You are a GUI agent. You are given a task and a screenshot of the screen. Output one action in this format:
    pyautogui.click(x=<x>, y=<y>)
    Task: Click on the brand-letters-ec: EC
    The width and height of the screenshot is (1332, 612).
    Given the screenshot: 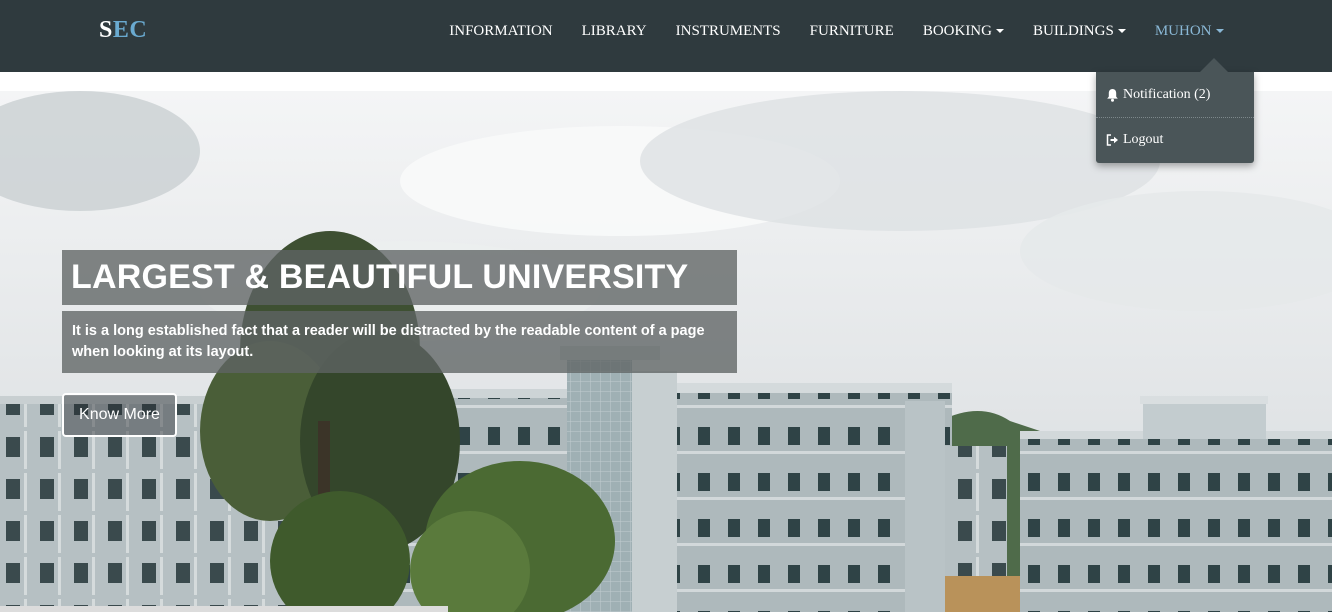 What is the action you would take?
    pyautogui.click(x=130, y=30)
    